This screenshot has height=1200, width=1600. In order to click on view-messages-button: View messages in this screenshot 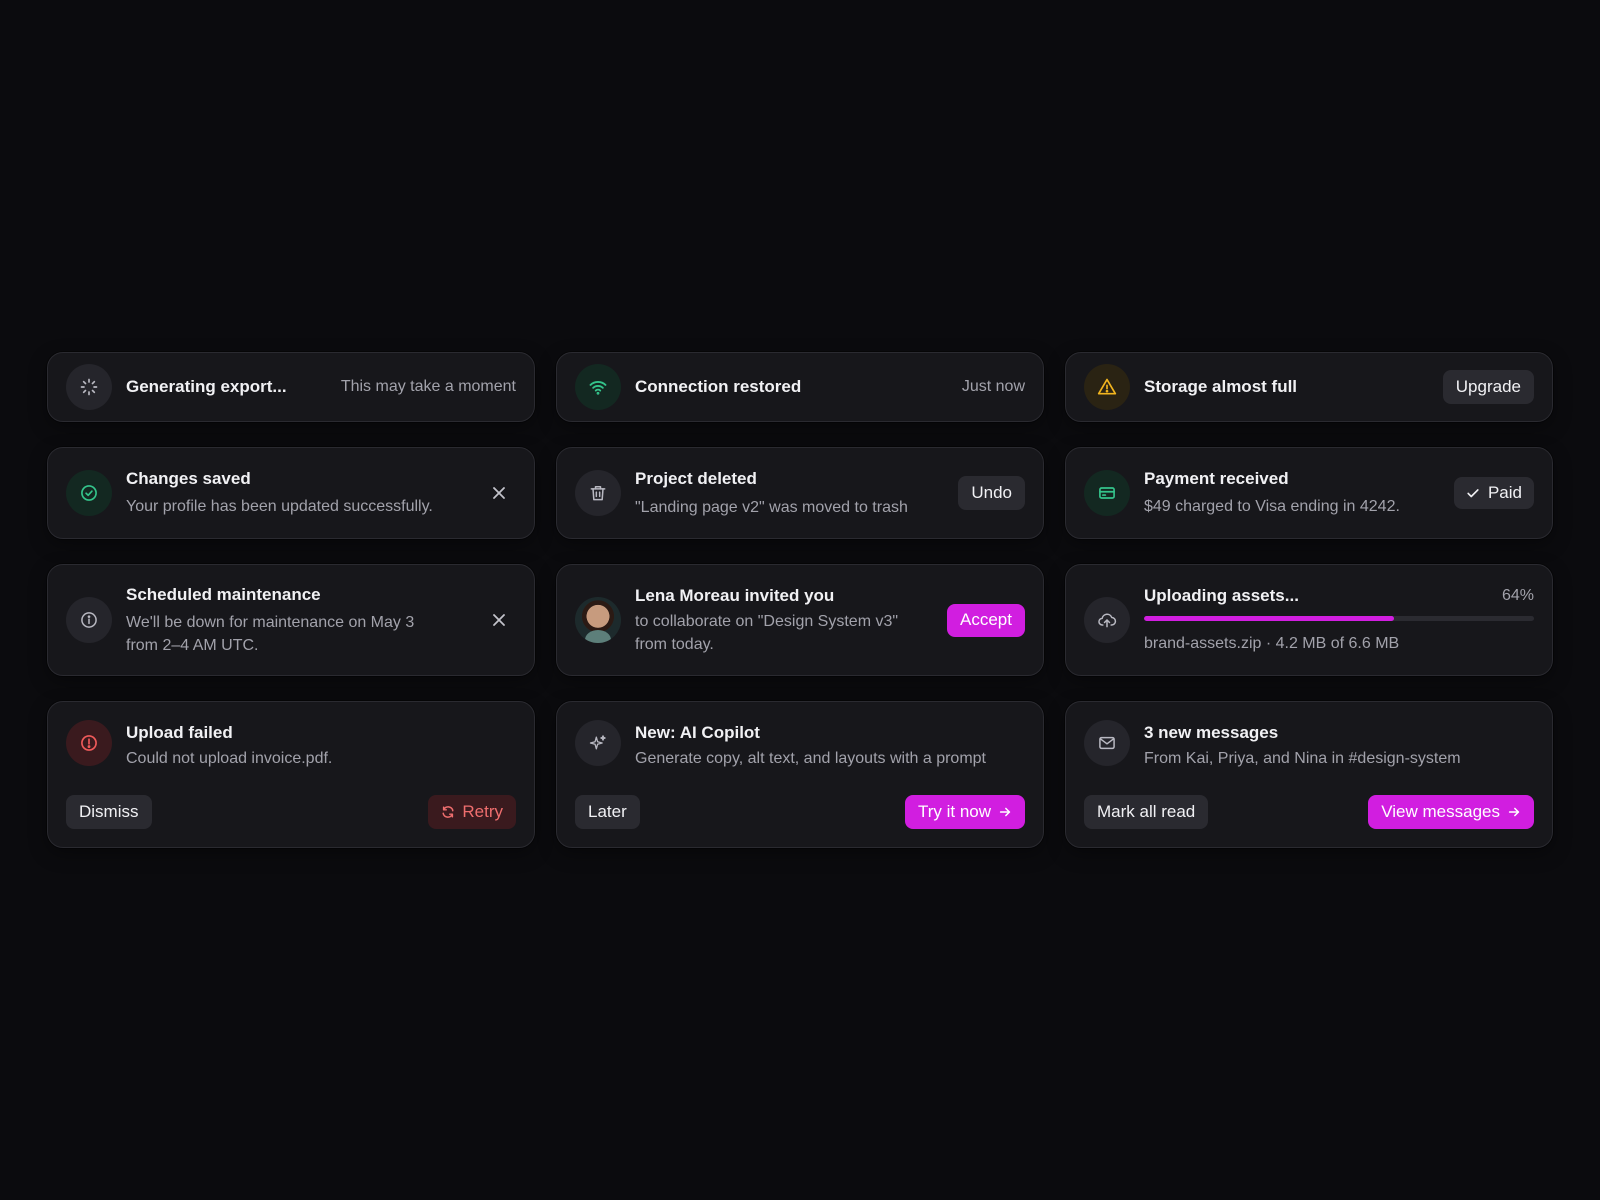, I will do `click(1451, 812)`.